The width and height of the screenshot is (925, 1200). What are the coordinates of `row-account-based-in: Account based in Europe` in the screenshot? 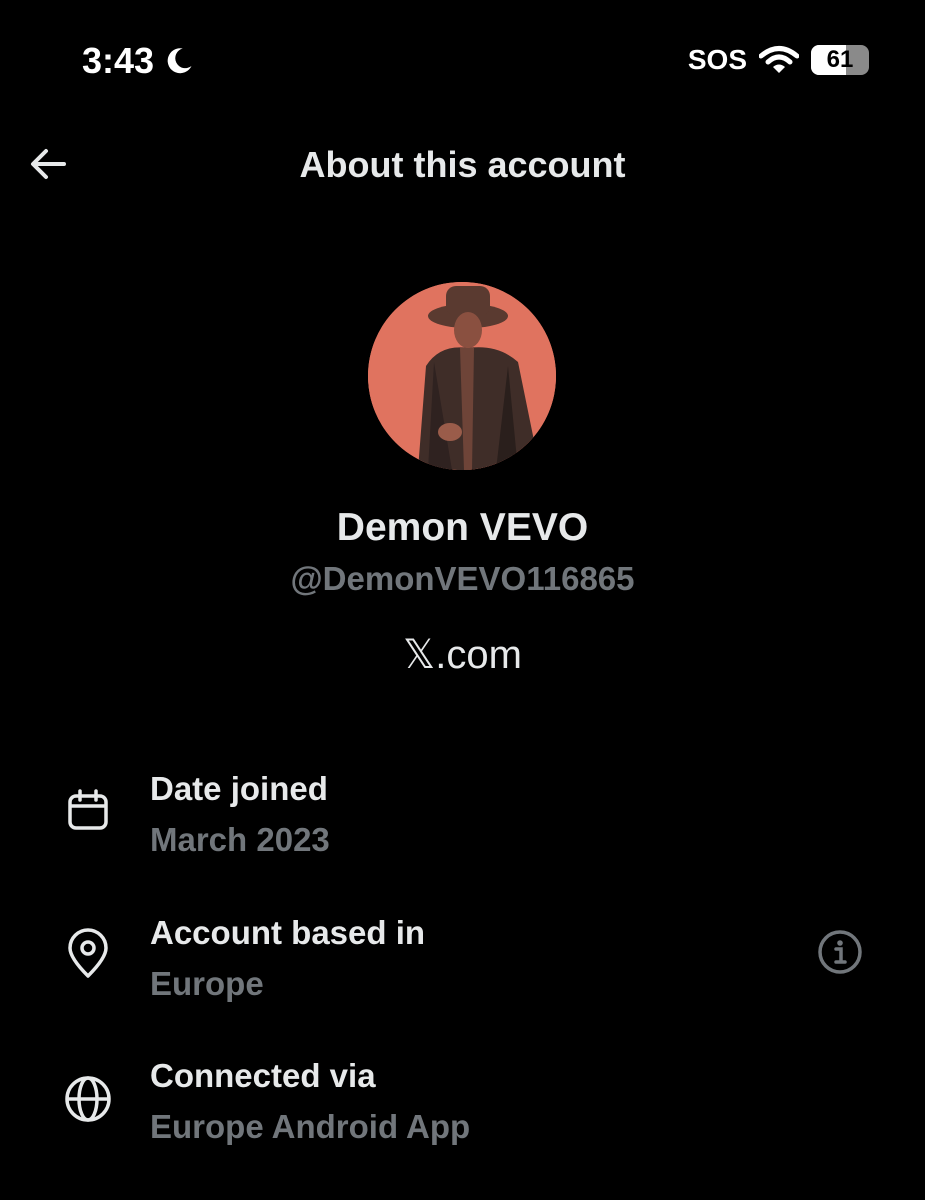 It's located at (462, 965).